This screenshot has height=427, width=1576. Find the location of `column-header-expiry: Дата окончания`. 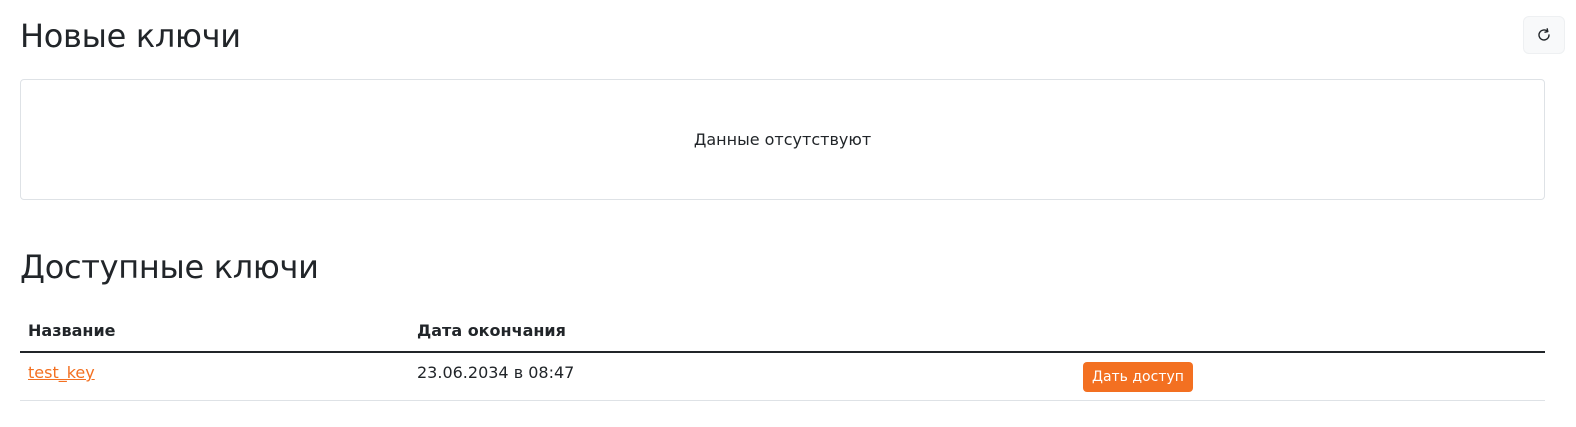

column-header-expiry: Дата окончания is located at coordinates (742, 332).